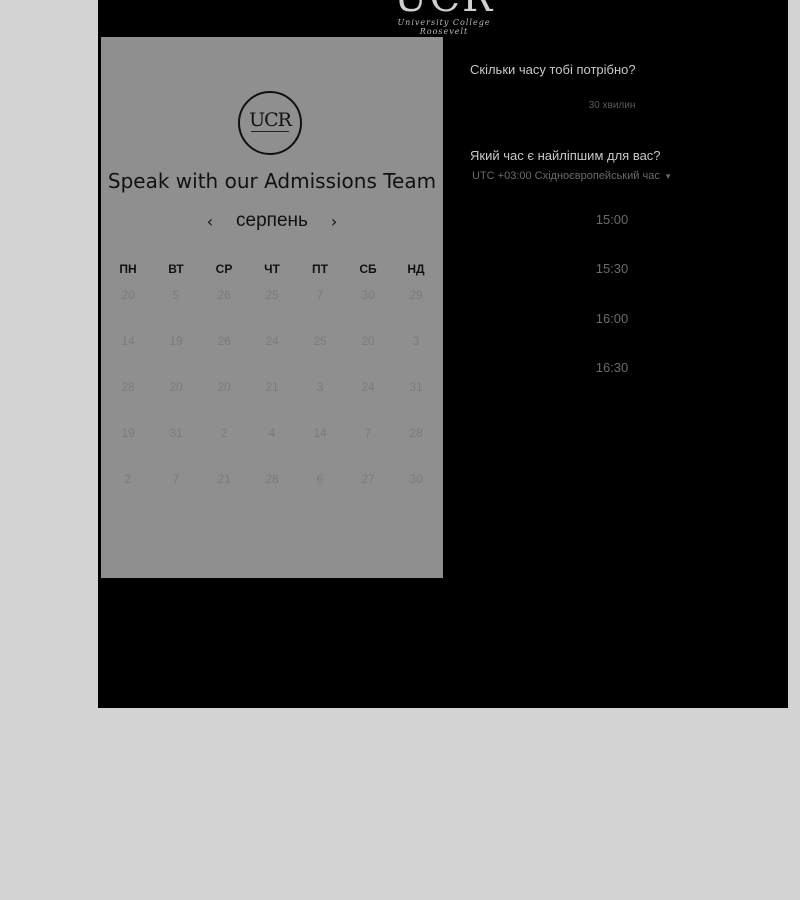 Image resolution: width=800 pixels, height=900 pixels. Describe the element at coordinates (176, 269) in the screenshot. I see `weekday-tue: ВТ` at that location.